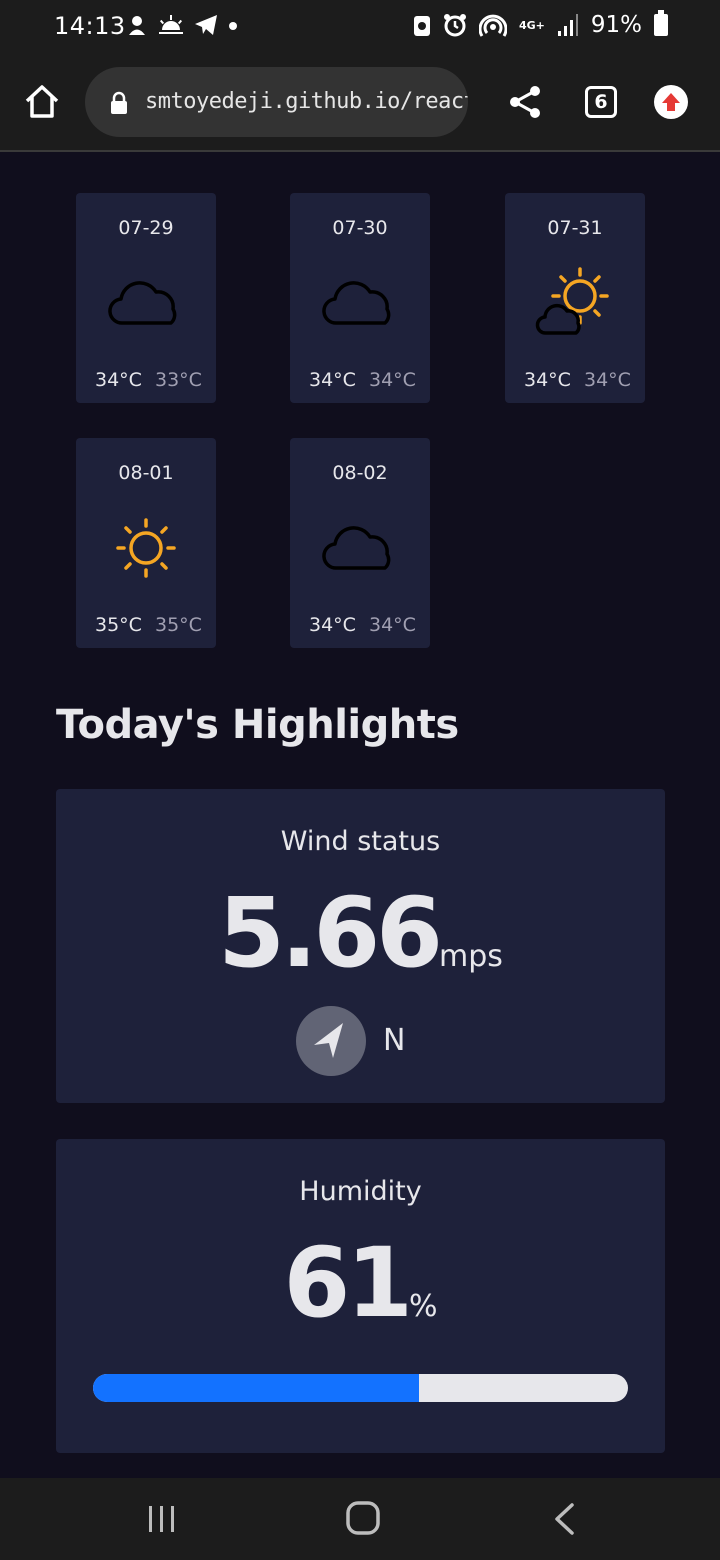 The image size is (720, 1560). Describe the element at coordinates (146, 228) in the screenshot. I see `forecast-date: 07-29` at that location.